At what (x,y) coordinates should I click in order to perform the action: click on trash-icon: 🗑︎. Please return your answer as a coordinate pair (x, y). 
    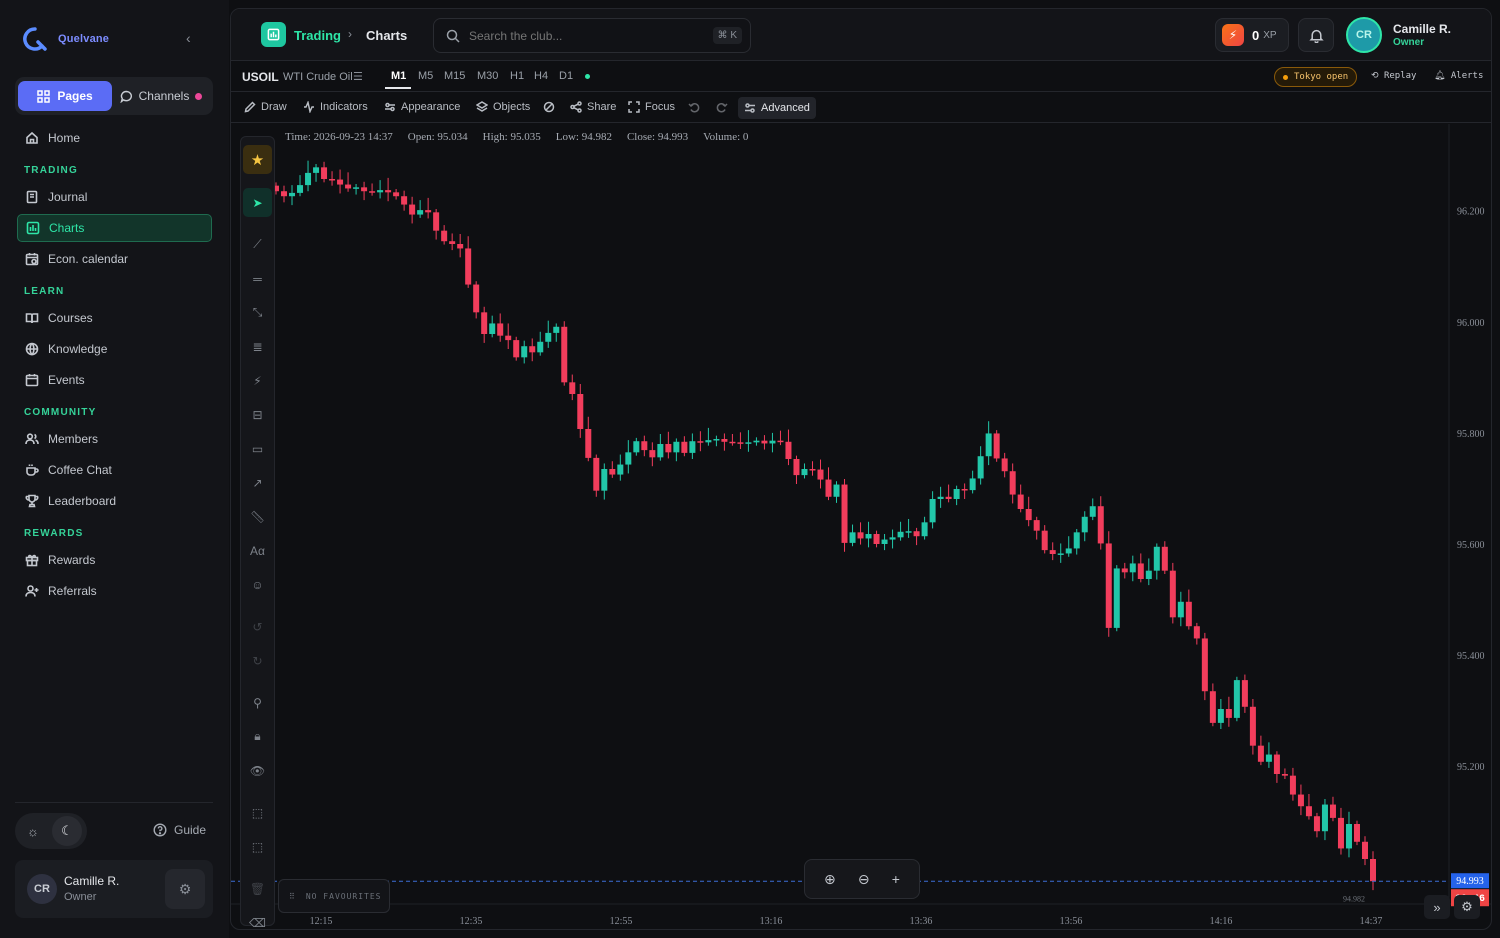
    Looking at the image, I should click on (257, 888).